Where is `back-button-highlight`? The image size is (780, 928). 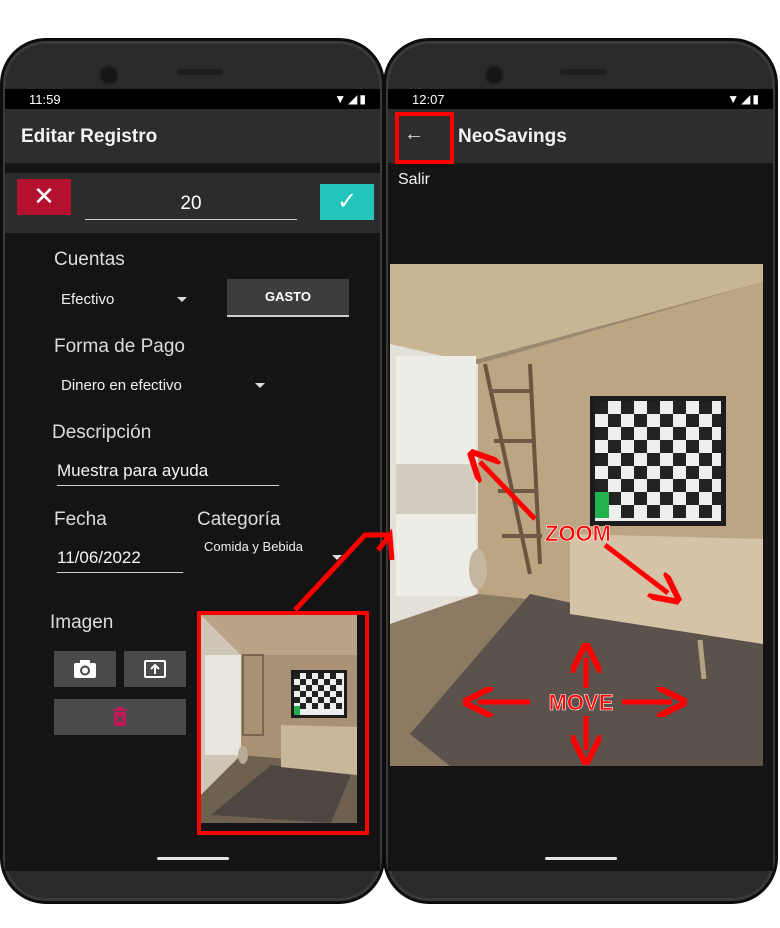
back-button-highlight is located at coordinates (424, 138).